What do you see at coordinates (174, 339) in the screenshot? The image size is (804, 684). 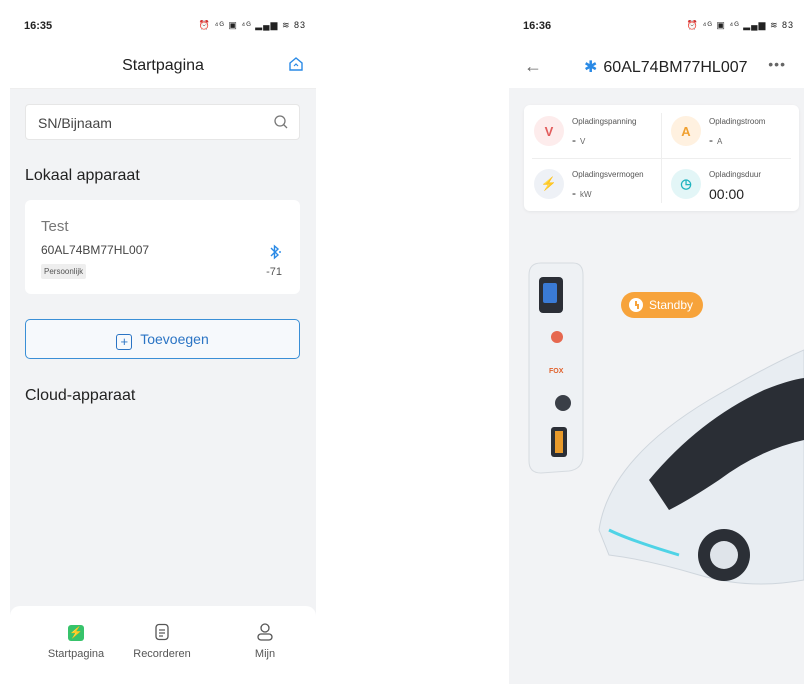 I see `add-button-label: Toevoegen` at bounding box center [174, 339].